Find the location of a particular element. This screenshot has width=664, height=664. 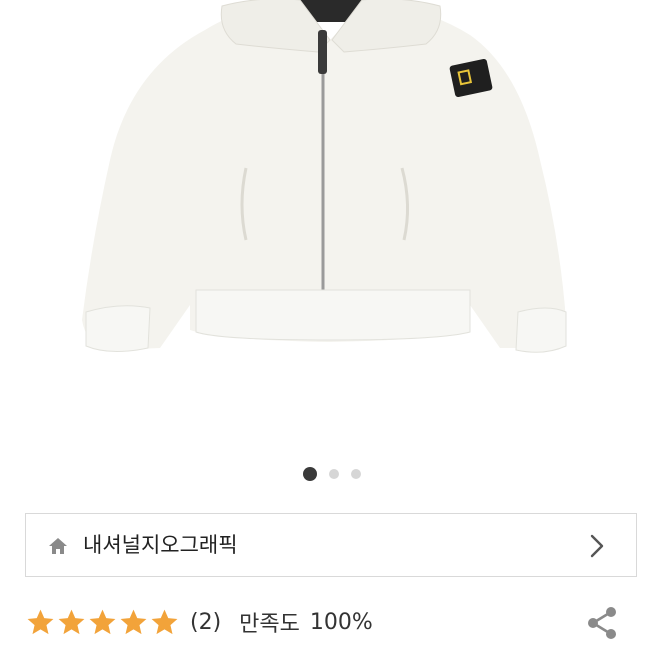

share-icon is located at coordinates (602, 623).